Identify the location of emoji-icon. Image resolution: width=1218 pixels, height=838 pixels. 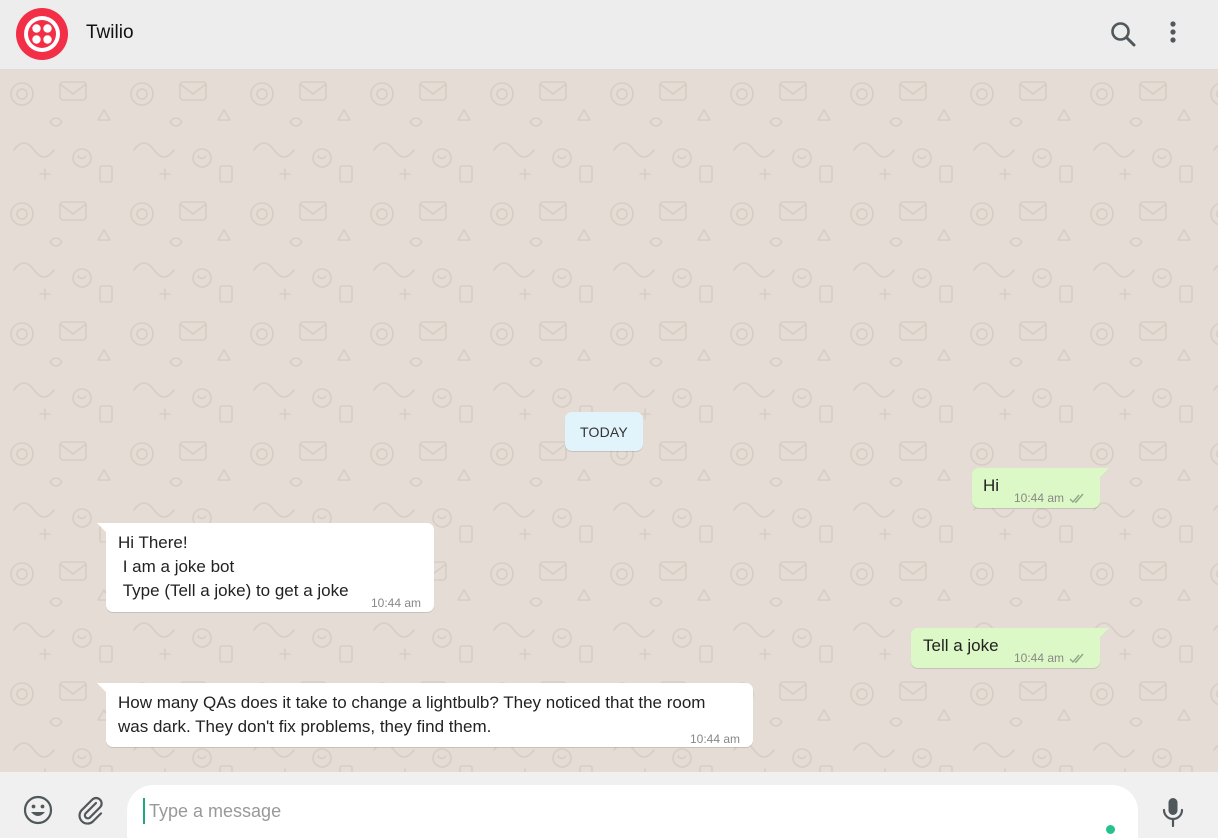
(38, 810).